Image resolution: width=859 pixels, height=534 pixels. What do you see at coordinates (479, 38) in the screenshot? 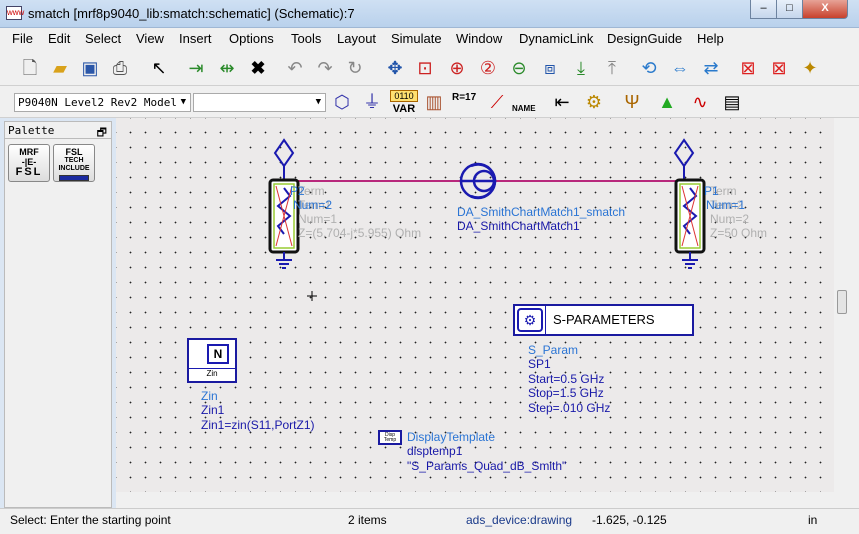
I see `menu-window: Window` at bounding box center [479, 38].